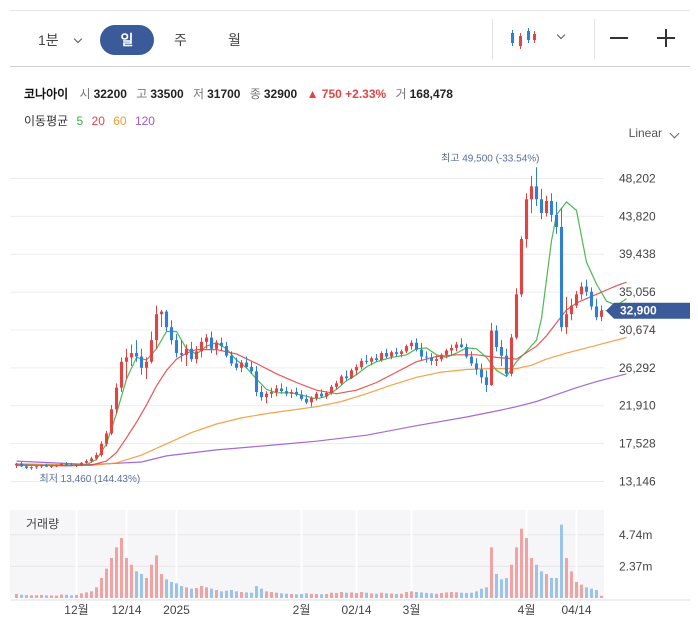 This screenshot has width=698, height=634. Describe the element at coordinates (302, 610) in the screenshot. I see `x-tick-label: 2월` at that location.